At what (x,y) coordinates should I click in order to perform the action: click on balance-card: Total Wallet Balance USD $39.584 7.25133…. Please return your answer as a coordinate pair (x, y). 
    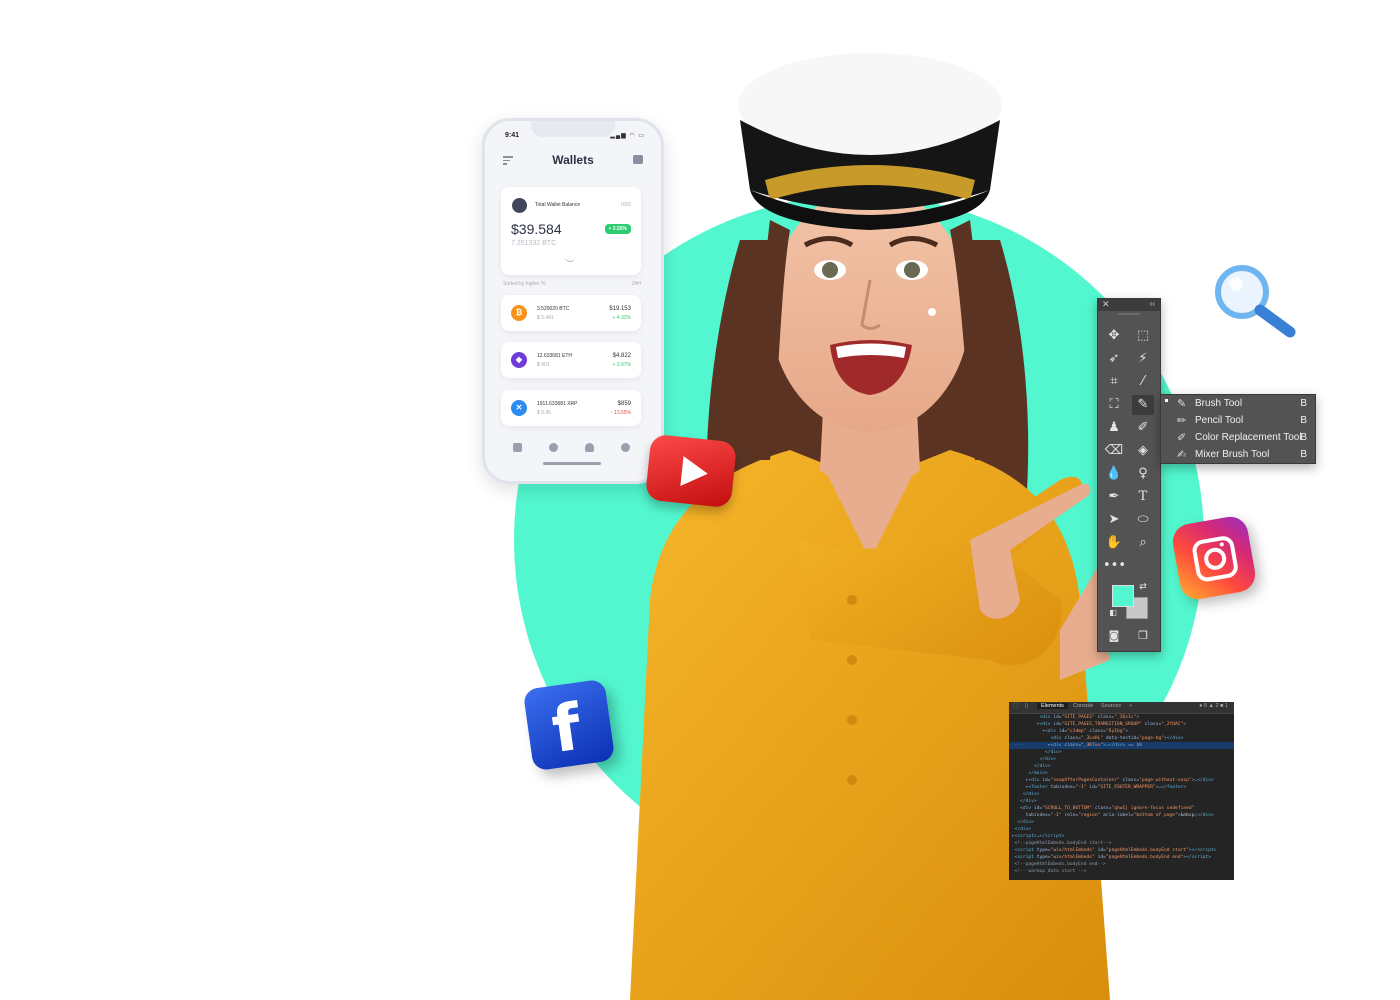
    Looking at the image, I should click on (571, 231).